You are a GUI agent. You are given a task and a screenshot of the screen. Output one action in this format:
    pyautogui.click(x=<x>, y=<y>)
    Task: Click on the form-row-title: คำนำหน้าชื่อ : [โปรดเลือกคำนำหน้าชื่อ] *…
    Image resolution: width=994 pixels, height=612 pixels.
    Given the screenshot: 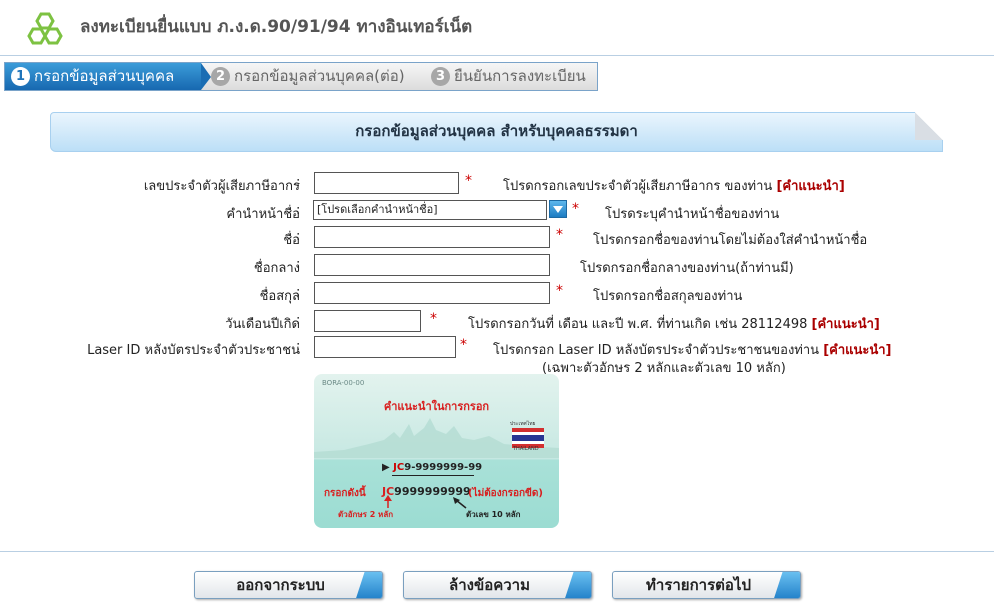 What is the action you would take?
    pyautogui.click(x=497, y=213)
    